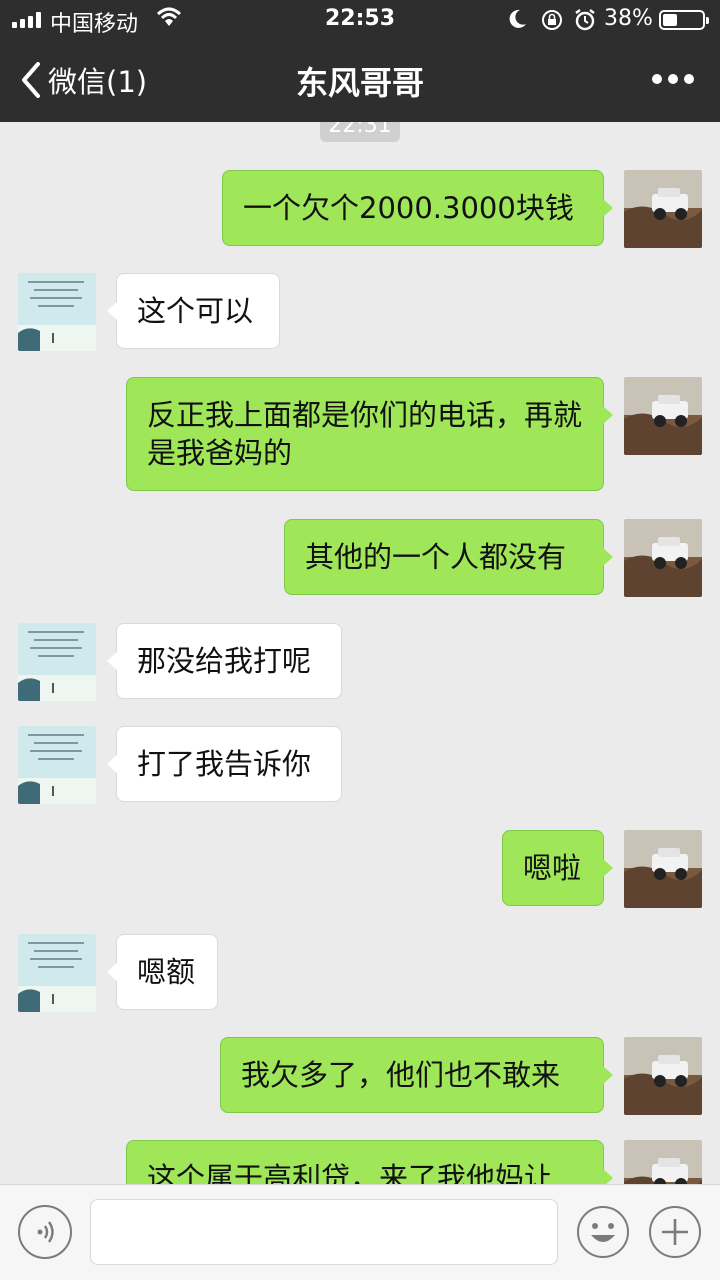 The height and width of the screenshot is (1280, 720). Describe the element at coordinates (552, 20) in the screenshot. I see `rotation-lock-icon` at that location.